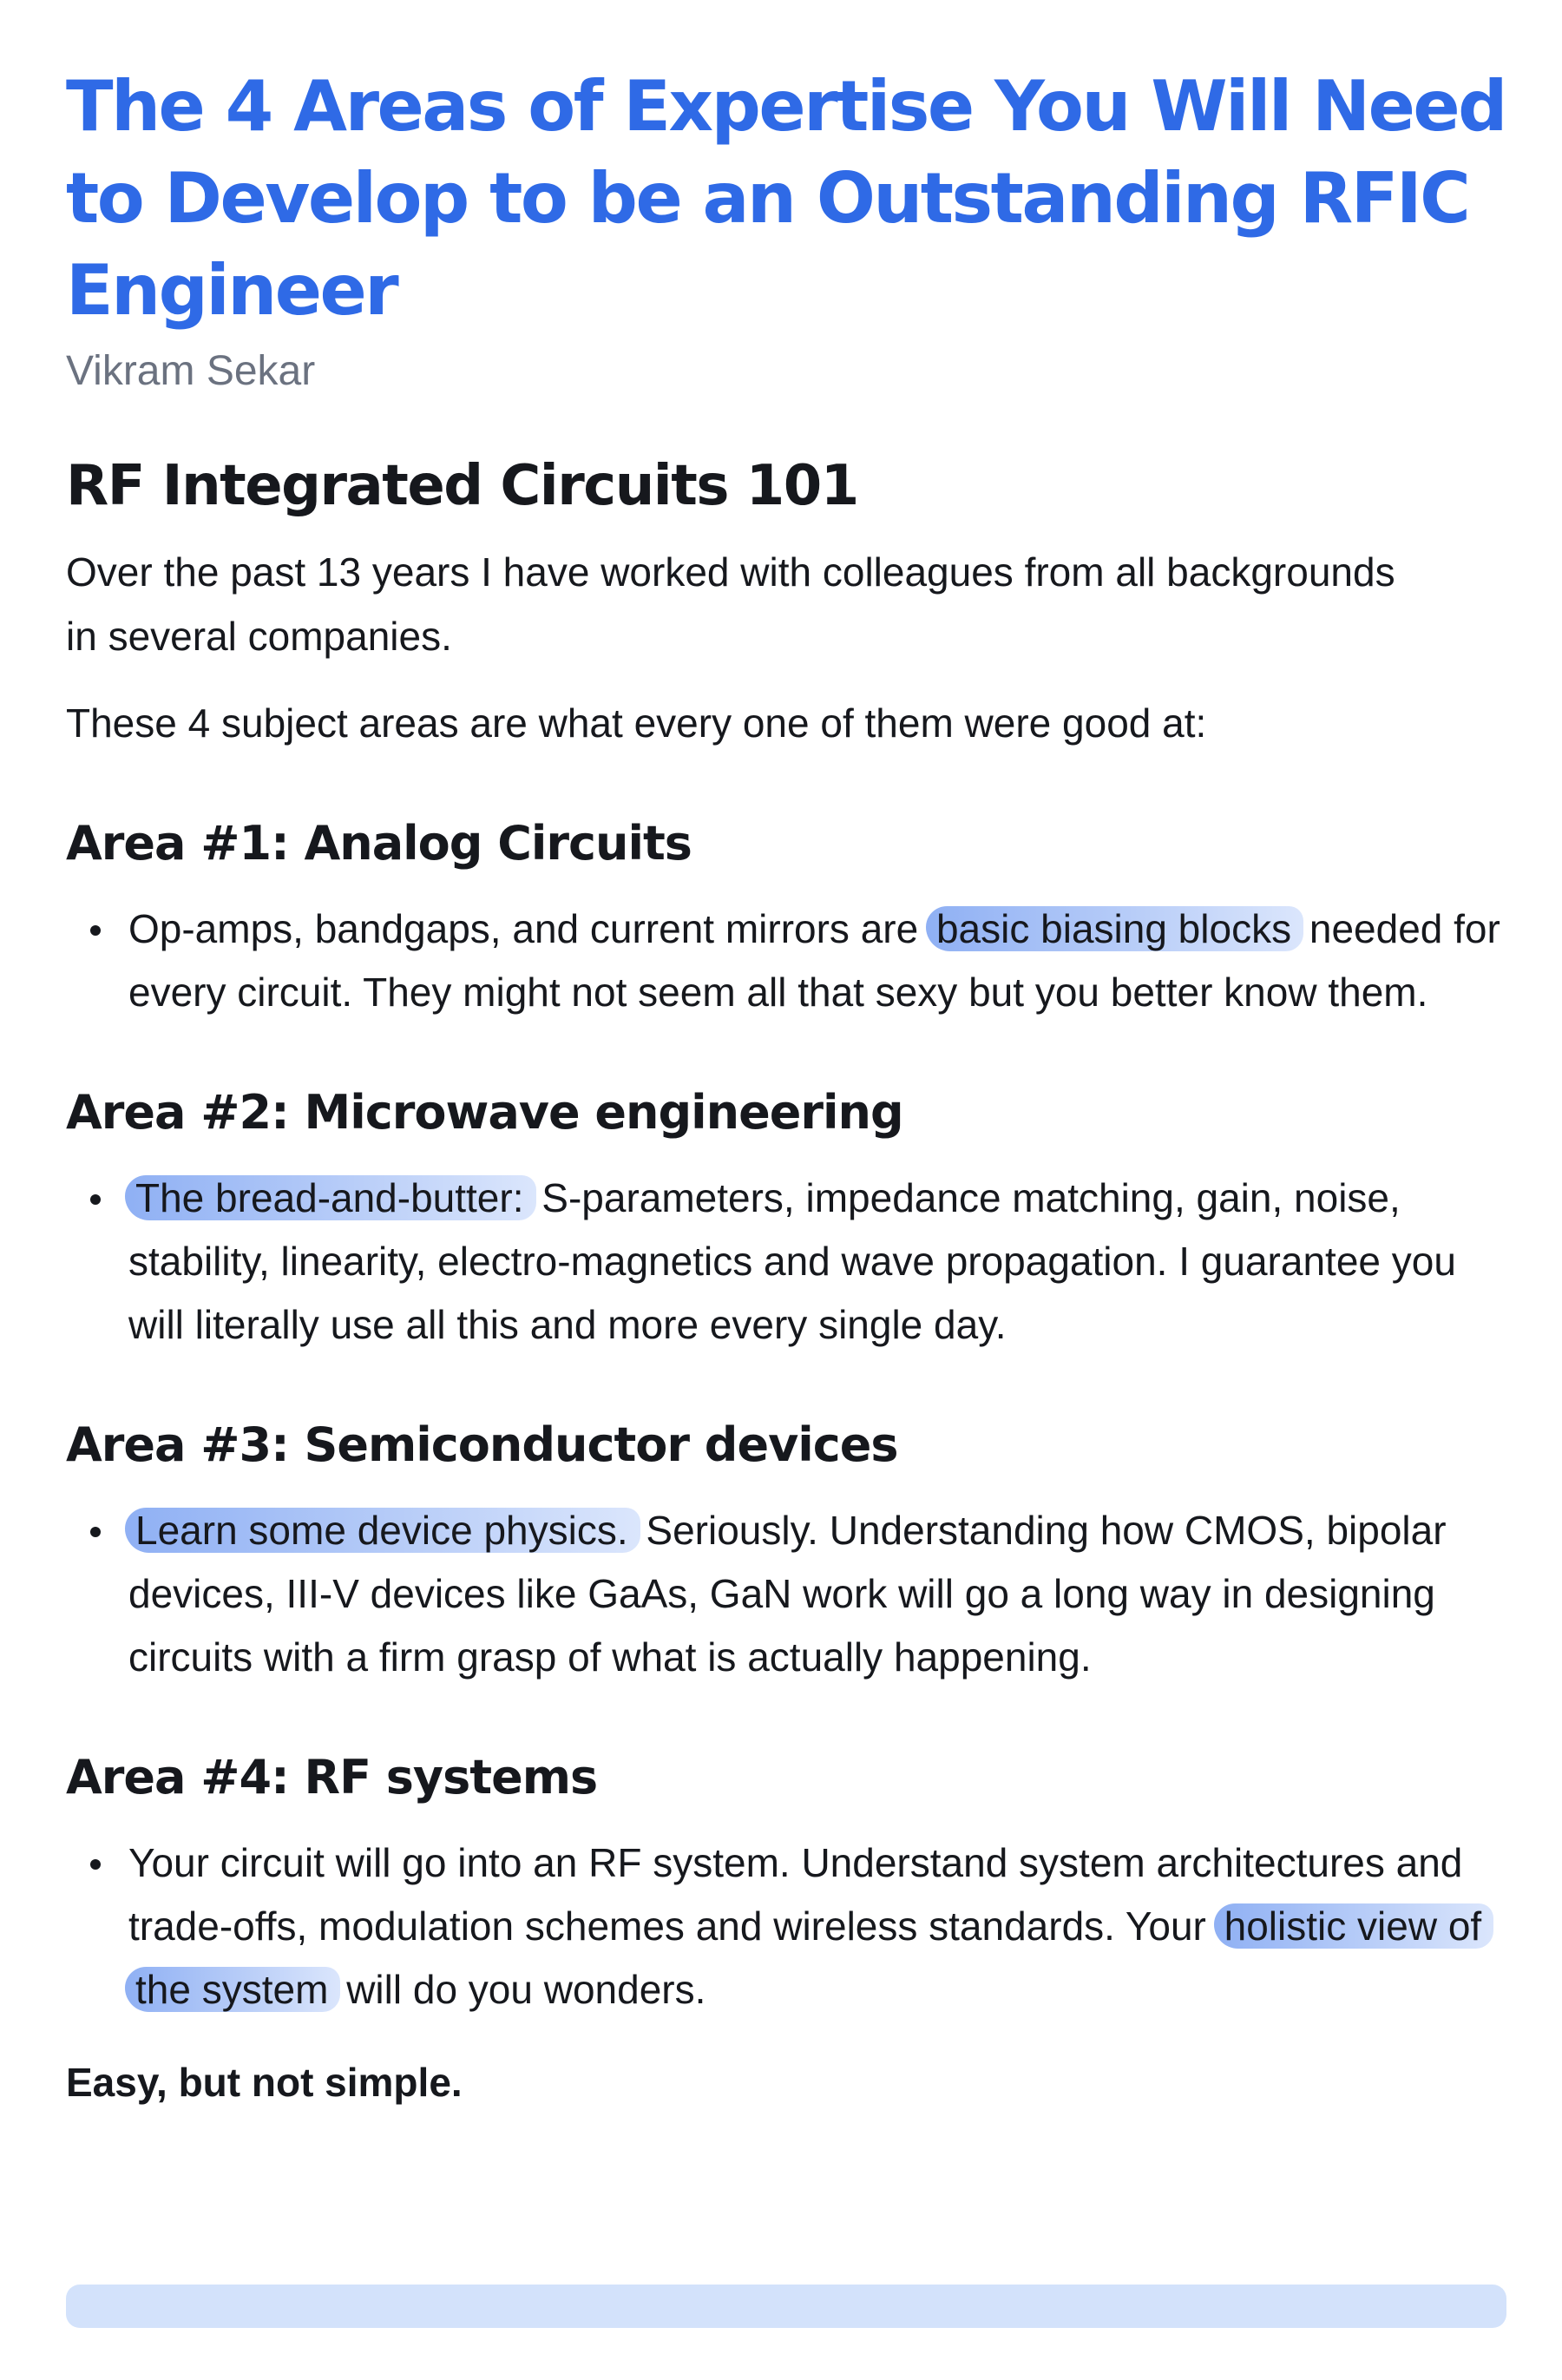  Describe the element at coordinates (264, 2082) in the screenshot. I see `closing-line: Easy, but not simple.` at that location.